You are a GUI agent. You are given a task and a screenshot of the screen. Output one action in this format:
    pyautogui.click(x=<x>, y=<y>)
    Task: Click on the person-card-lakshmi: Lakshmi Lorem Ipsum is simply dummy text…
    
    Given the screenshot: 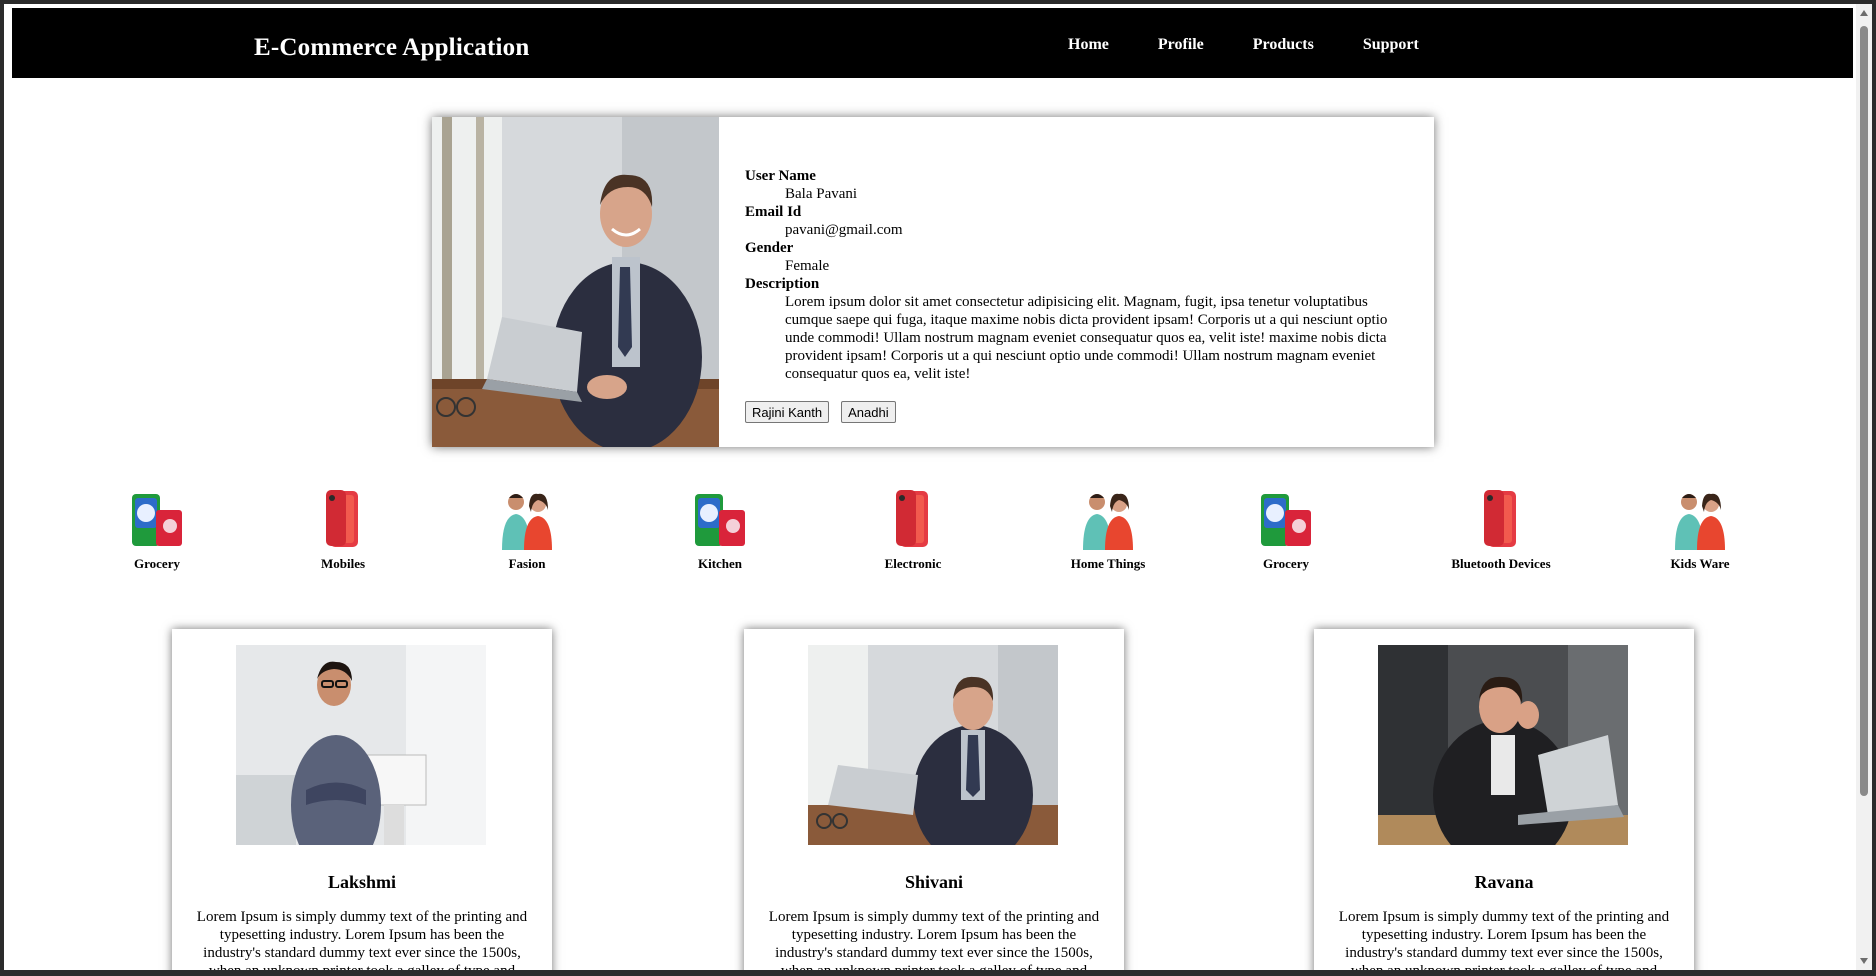 What is the action you would take?
    pyautogui.click(x=362, y=799)
    